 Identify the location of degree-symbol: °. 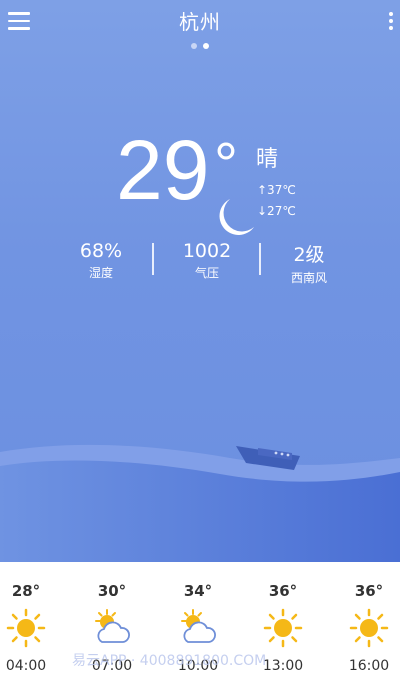
(226, 164).